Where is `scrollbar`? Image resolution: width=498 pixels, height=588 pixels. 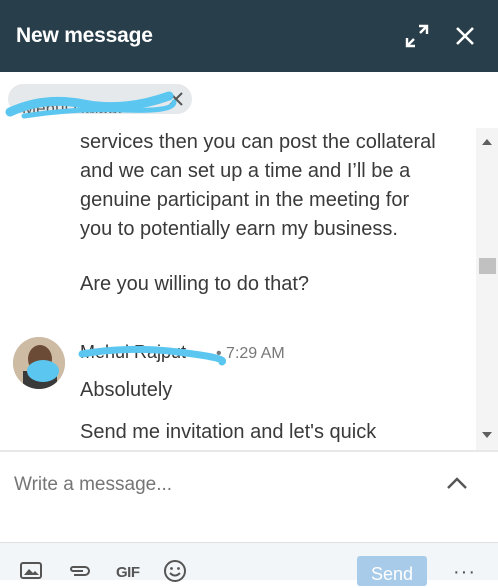 scrollbar is located at coordinates (487, 289).